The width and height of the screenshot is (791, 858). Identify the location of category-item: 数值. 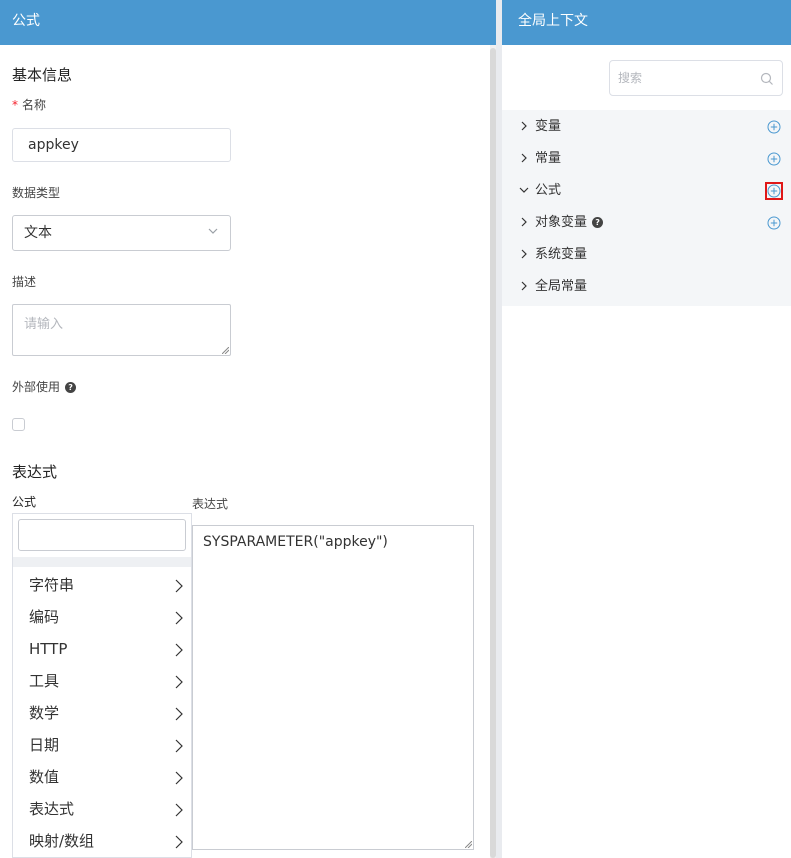
(107, 777).